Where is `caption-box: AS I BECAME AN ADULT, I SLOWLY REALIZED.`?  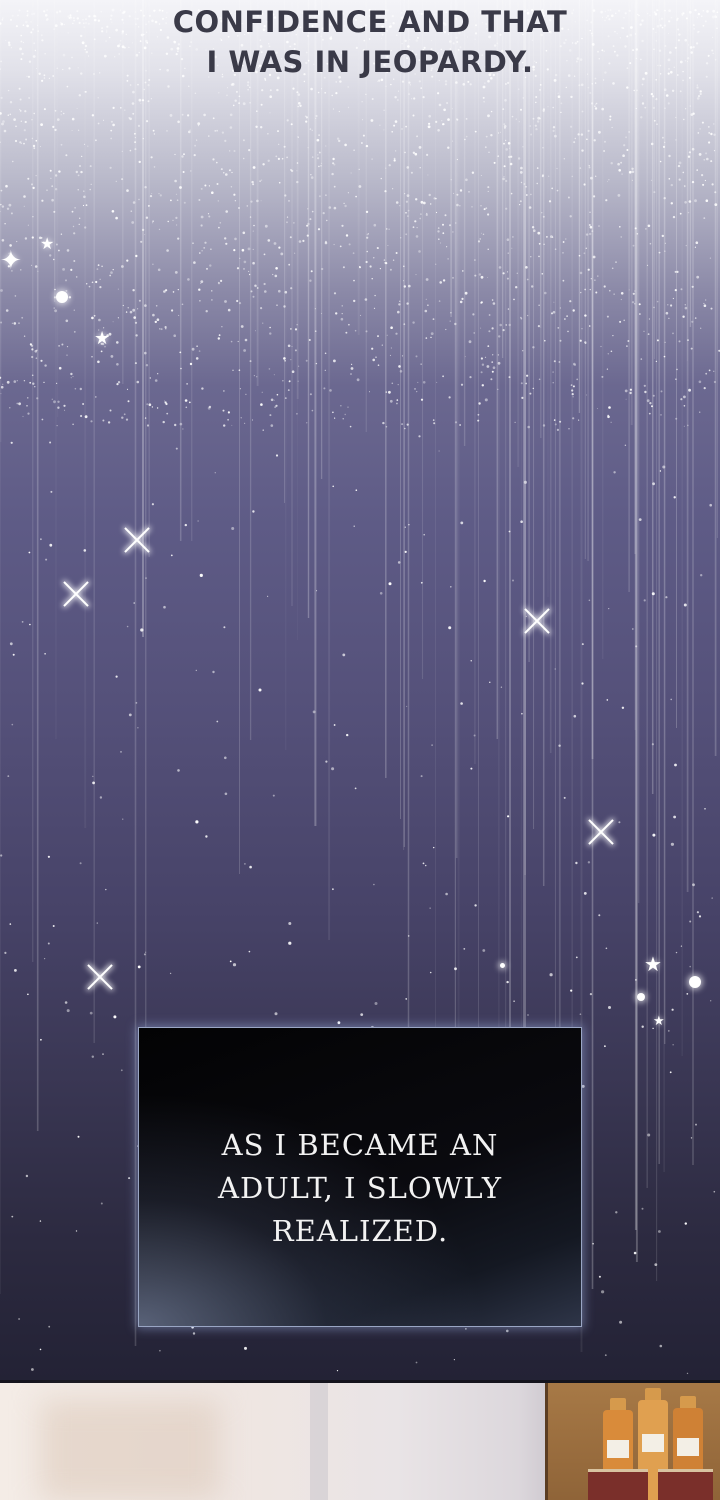
caption-box: AS I BECAME AN ADULT, I SLOWLY REALIZED. is located at coordinates (360, 1177).